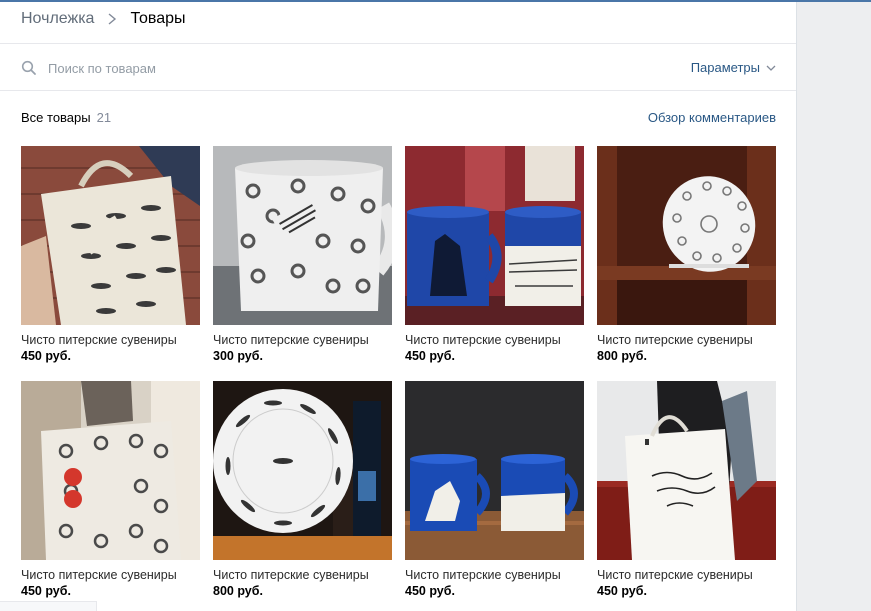 The height and width of the screenshot is (611, 871). Describe the element at coordinates (302, 235) in the screenshot. I see `product-image-mug` at that location.